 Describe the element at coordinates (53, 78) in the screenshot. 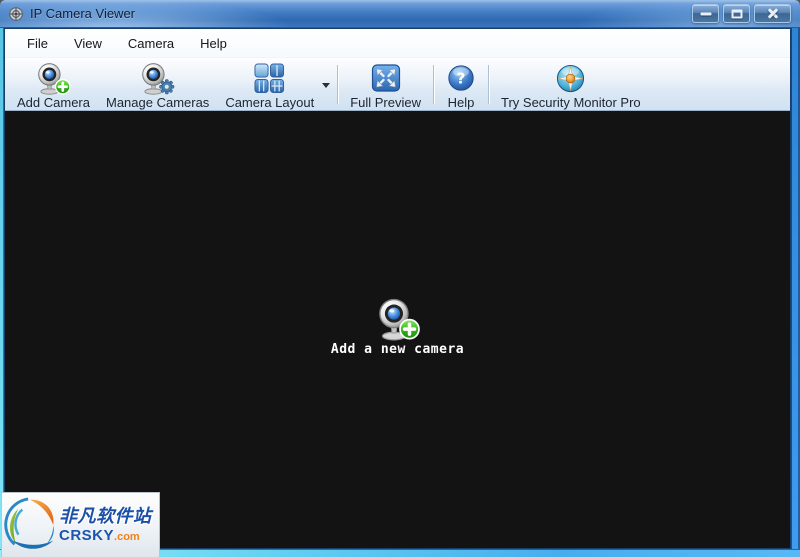

I see `webcam-add-icon` at that location.